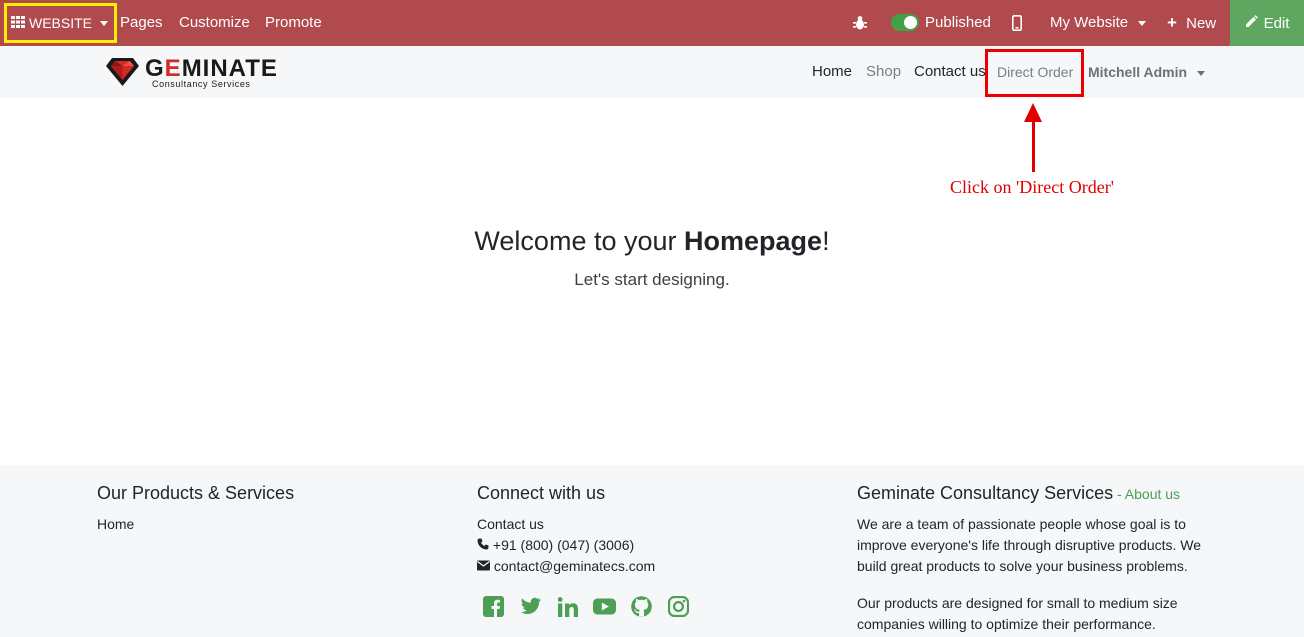 This screenshot has height=637, width=1304. What do you see at coordinates (196, 493) in the screenshot?
I see `footer-products-heading: Our Products & Services` at bounding box center [196, 493].